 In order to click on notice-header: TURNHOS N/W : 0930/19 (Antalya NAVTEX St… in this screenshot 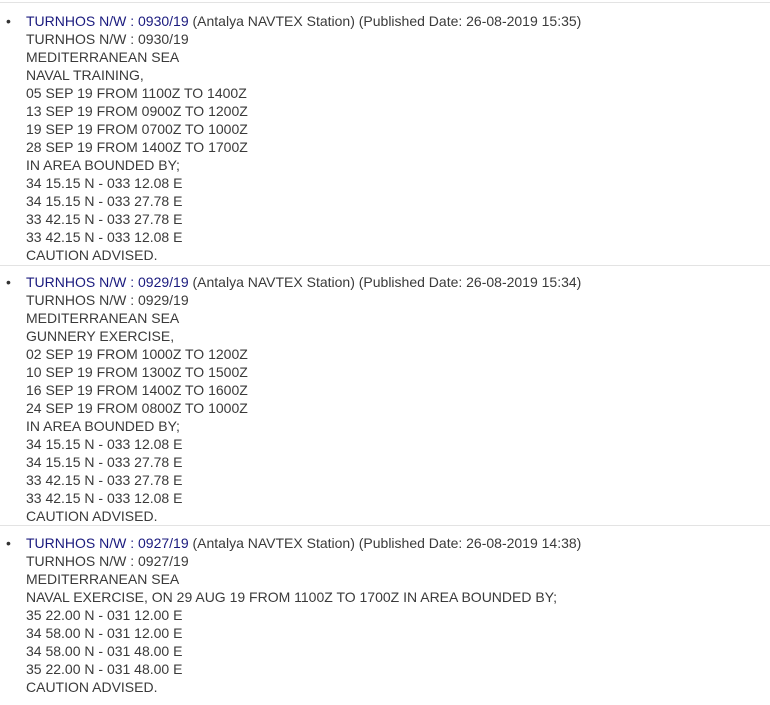, I will do `click(303, 21)`.